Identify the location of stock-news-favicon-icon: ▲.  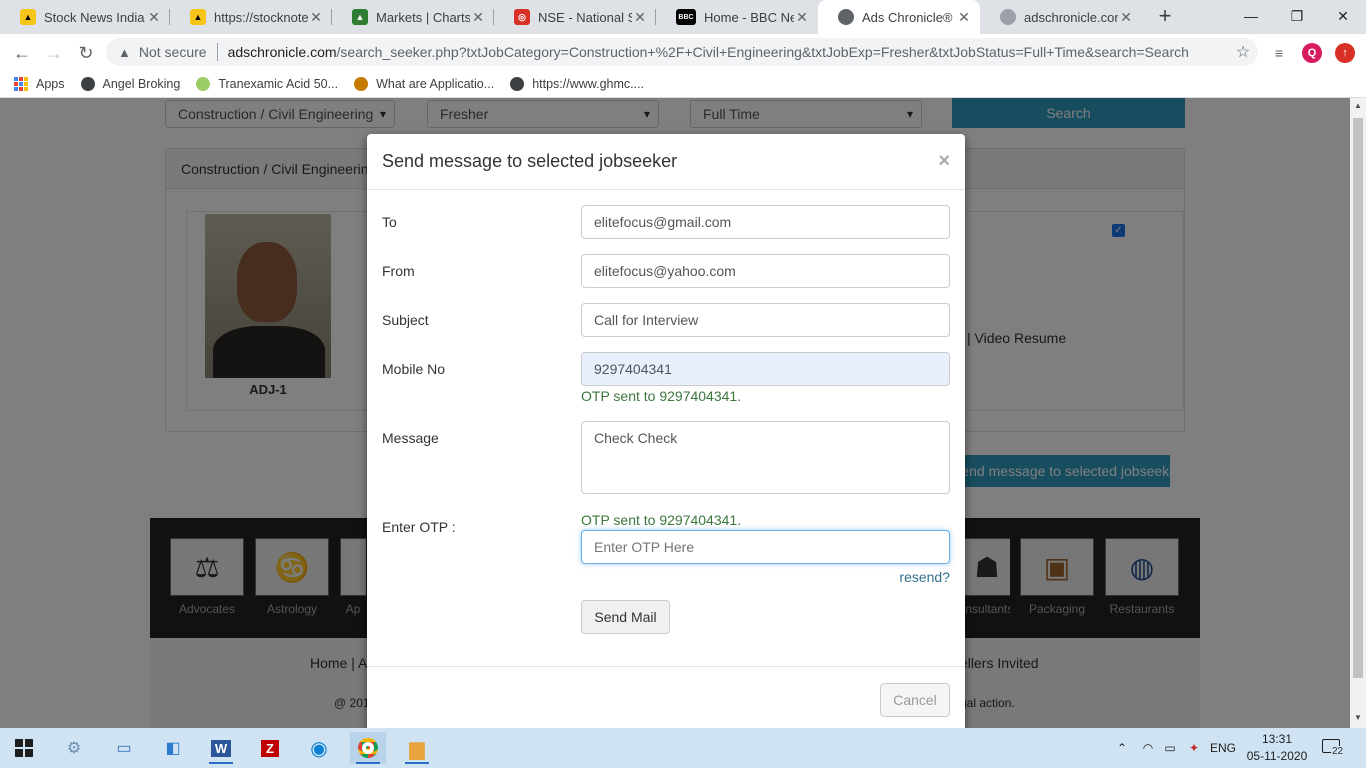
(28, 17).